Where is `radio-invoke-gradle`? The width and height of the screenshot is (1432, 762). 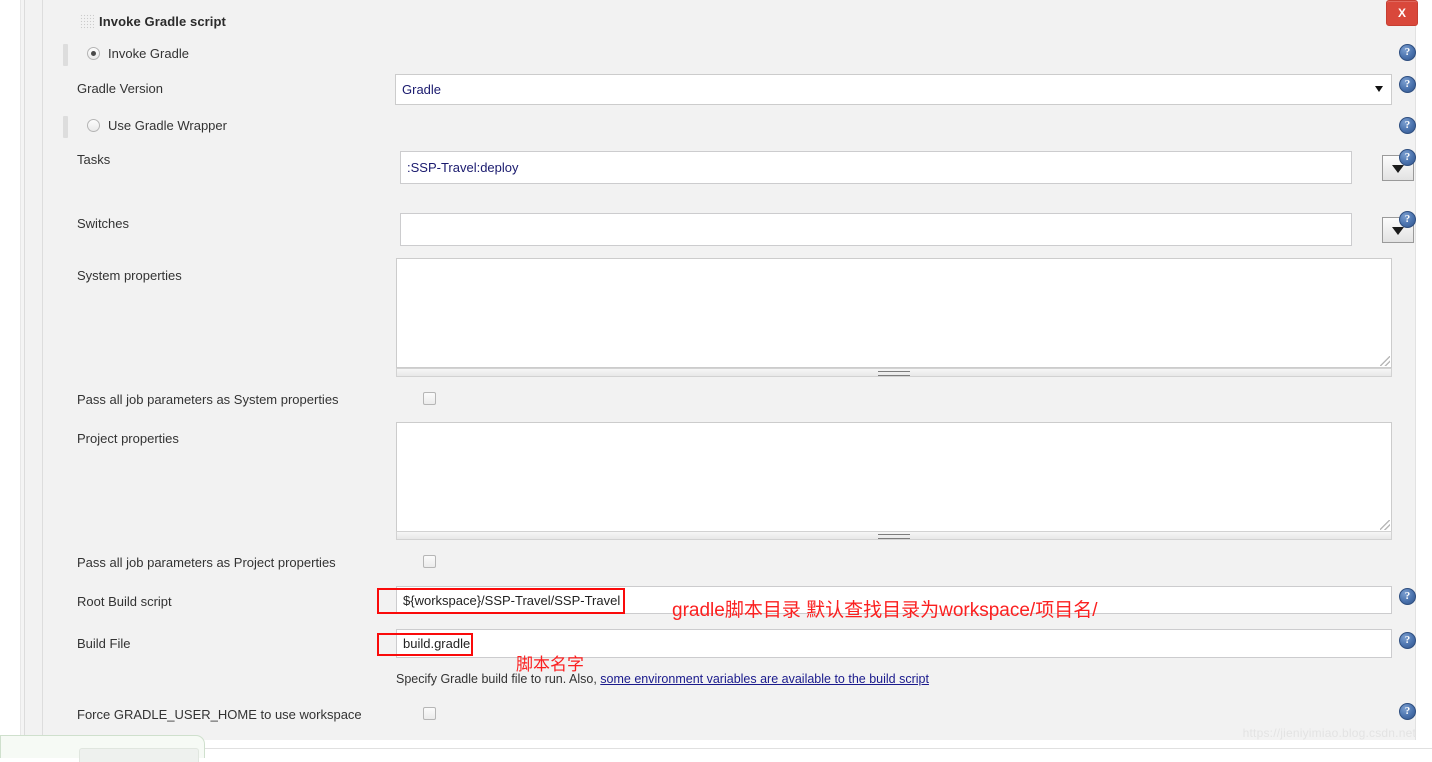 radio-invoke-gradle is located at coordinates (93, 53).